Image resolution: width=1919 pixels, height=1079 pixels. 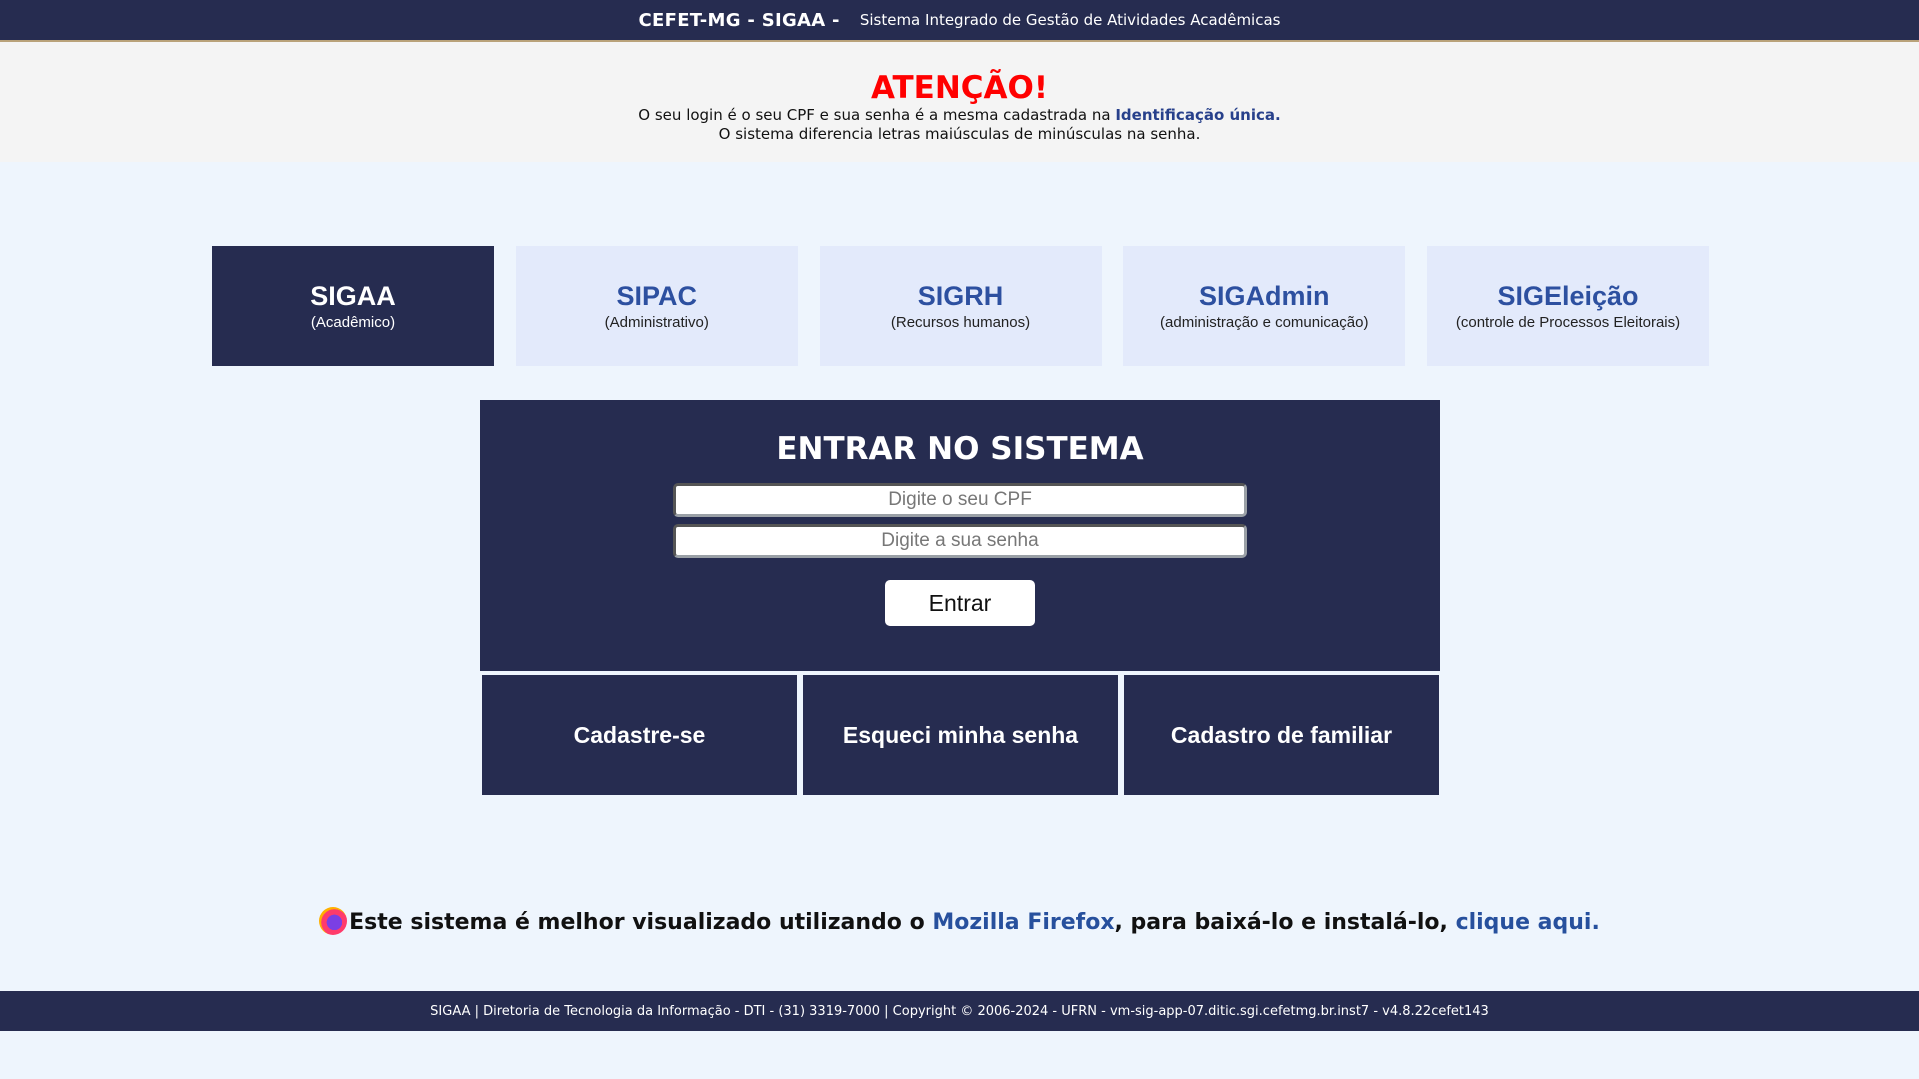 What do you see at coordinates (1264, 296) in the screenshot?
I see `system-name: SIGAdmin` at bounding box center [1264, 296].